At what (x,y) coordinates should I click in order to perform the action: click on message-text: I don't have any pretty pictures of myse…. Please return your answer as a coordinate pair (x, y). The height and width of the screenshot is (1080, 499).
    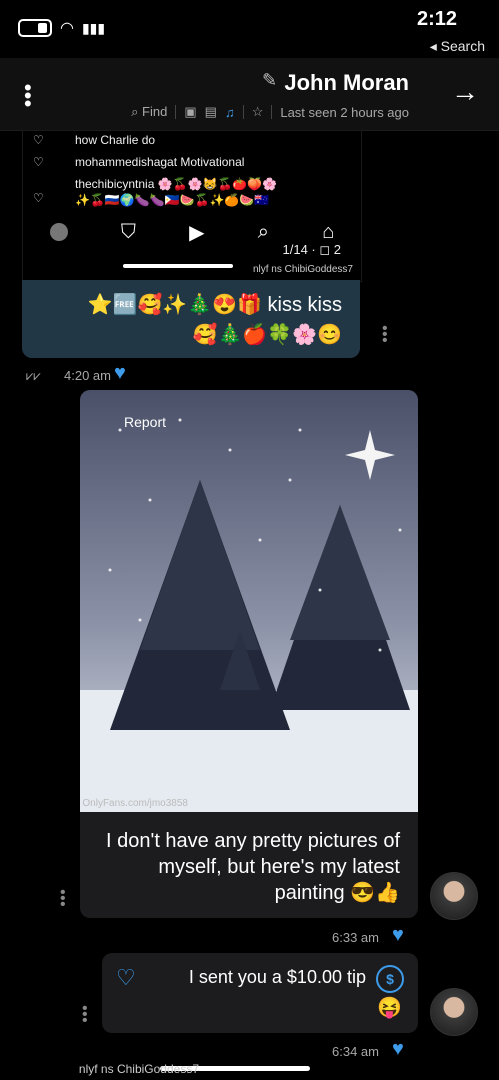
    Looking at the image, I should click on (253, 867).